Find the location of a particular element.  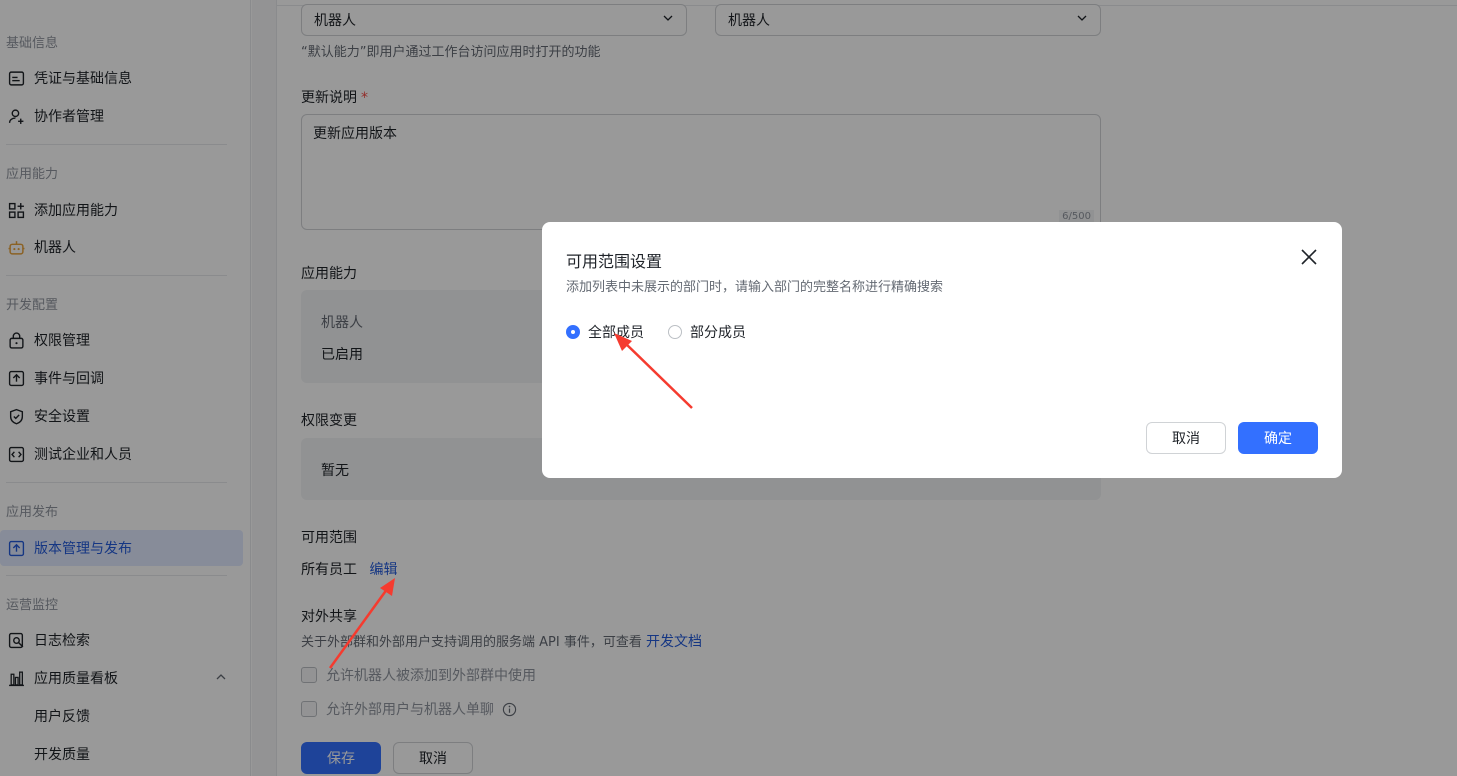

radio-some-members: 部分成员 is located at coordinates (707, 332).